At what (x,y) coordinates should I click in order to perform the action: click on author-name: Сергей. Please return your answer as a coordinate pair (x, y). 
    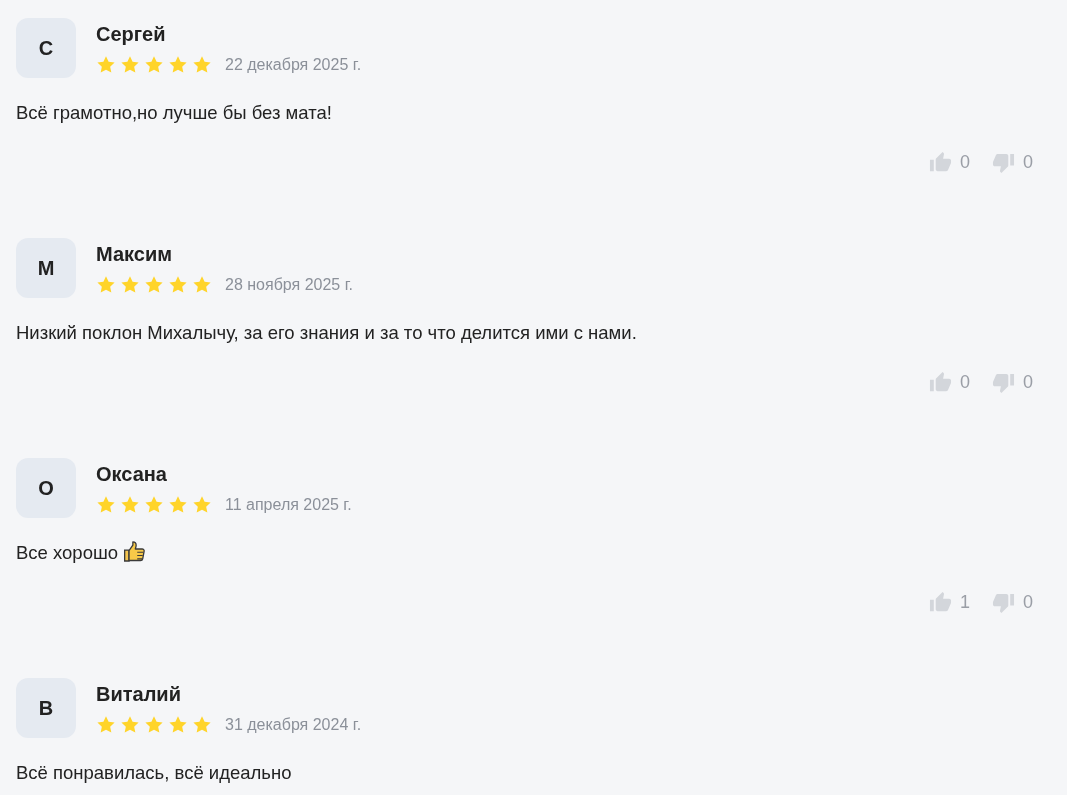
    Looking at the image, I should click on (131, 33).